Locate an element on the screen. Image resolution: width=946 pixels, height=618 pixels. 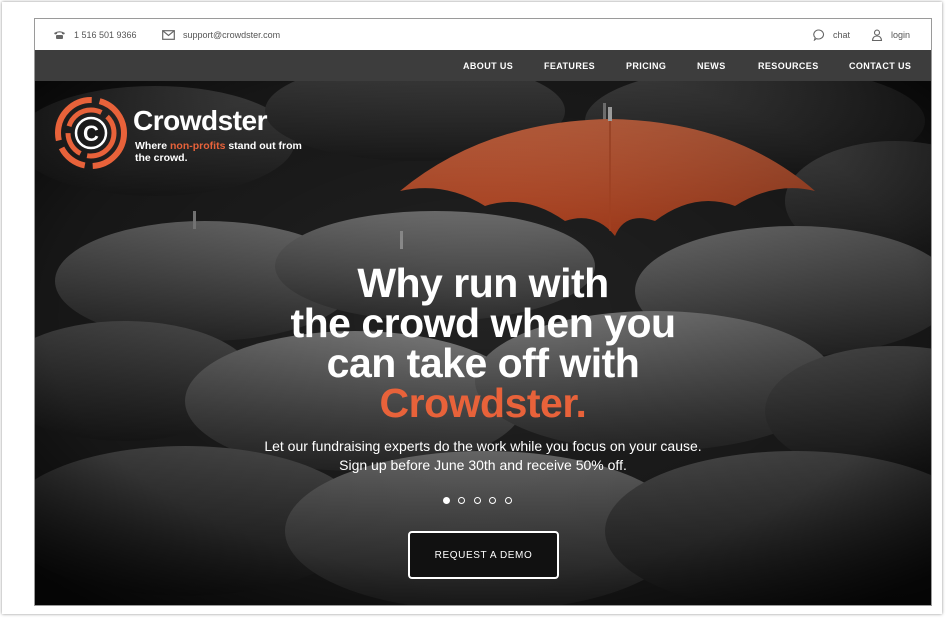
chat-link: chat is located at coordinates (831, 34).